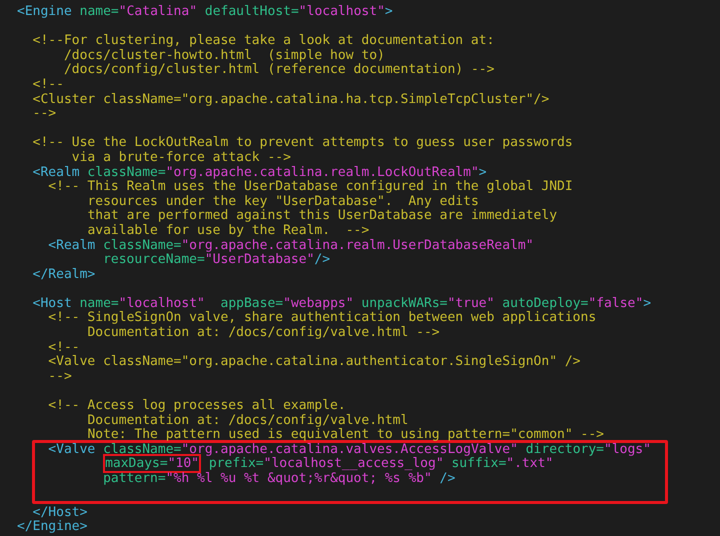 The height and width of the screenshot is (536, 720). Describe the element at coordinates (60, 512) in the screenshot. I see `xml-tag: </Host>` at that location.